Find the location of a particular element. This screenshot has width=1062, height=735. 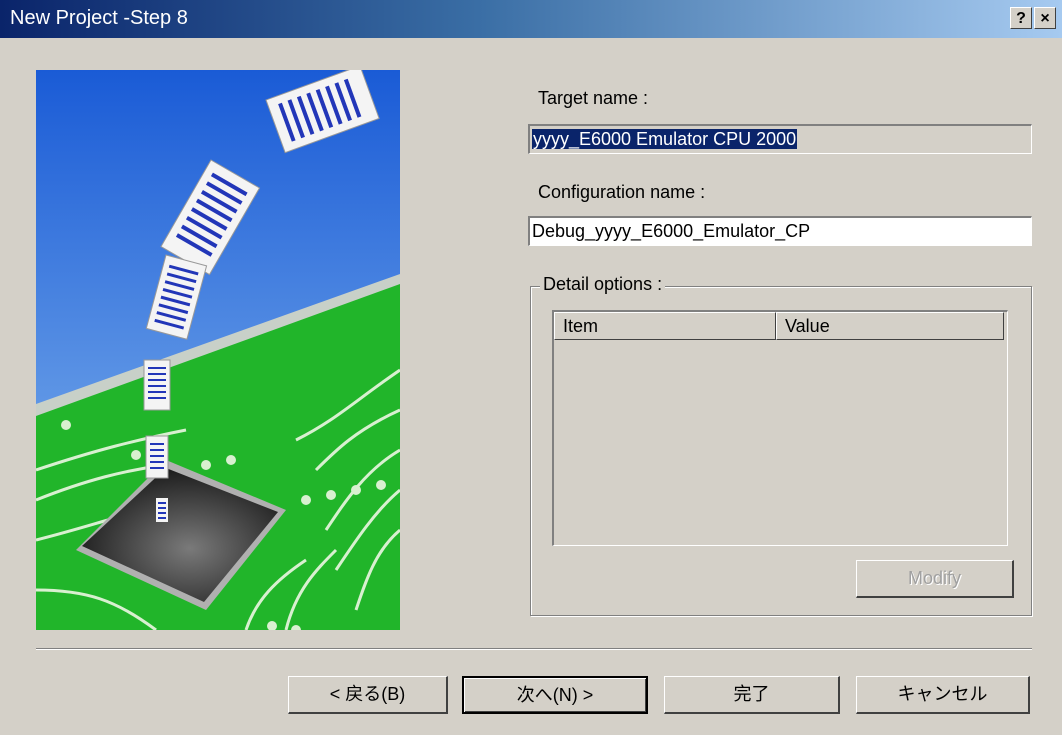

finish-button: 完了 is located at coordinates (752, 695).